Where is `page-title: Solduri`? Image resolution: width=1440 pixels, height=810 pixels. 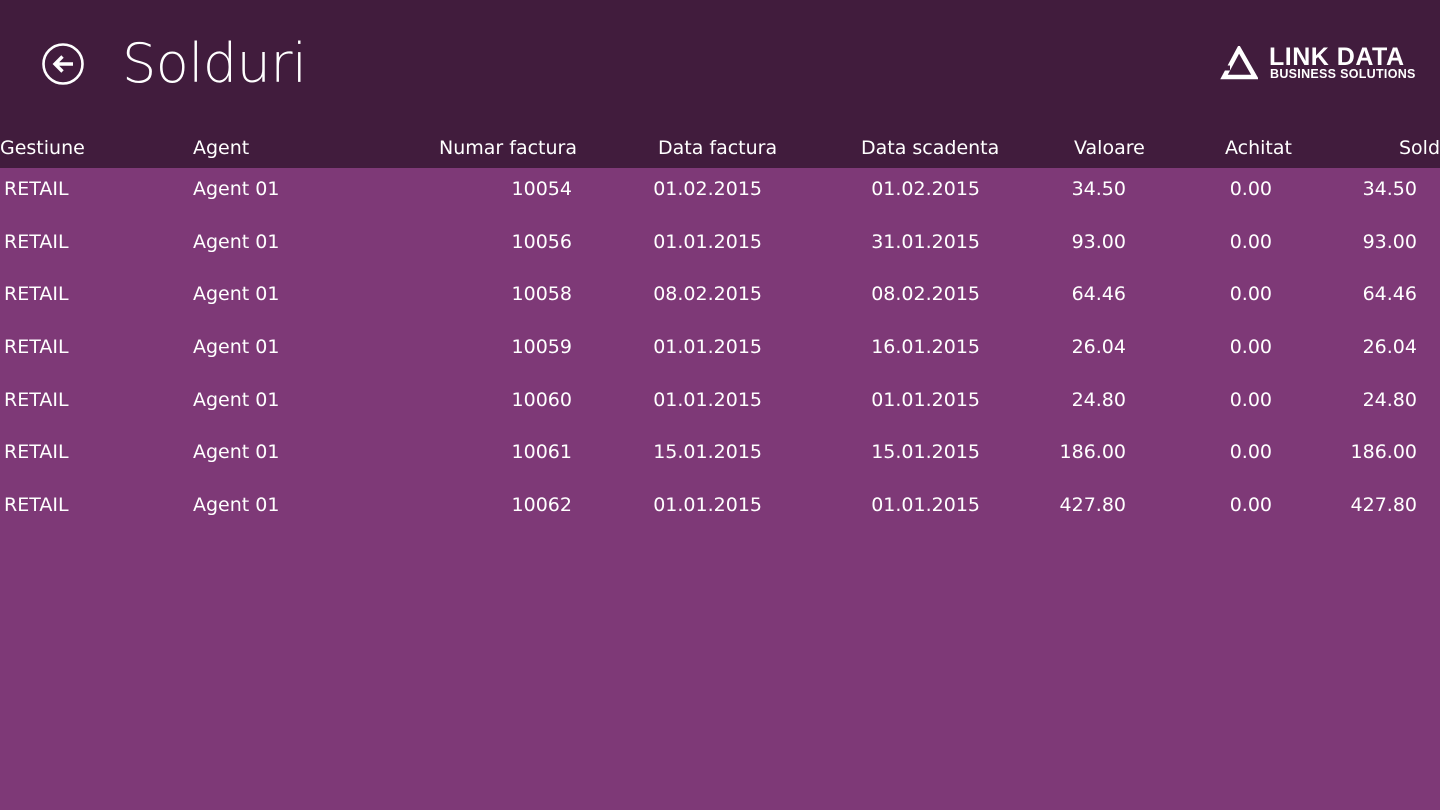
page-title: Solduri is located at coordinates (214, 63).